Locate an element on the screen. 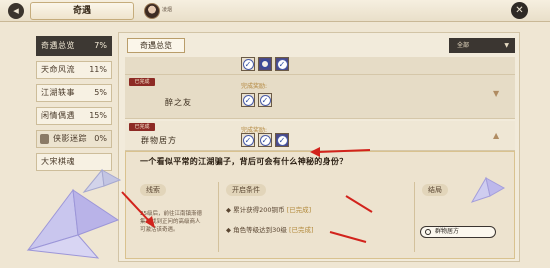 Image resolution: width=550 pixels, height=268 pixels. quest-row-expanded: 已完成 群物居方 完成奖励: ✓ ✓ ✓ ▲ is located at coordinates (320, 136).